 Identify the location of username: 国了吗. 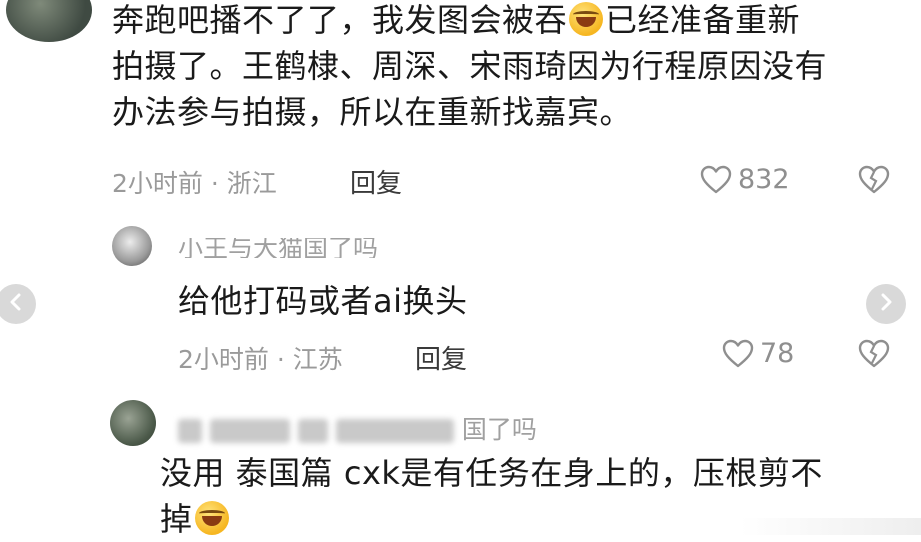
(357, 428).